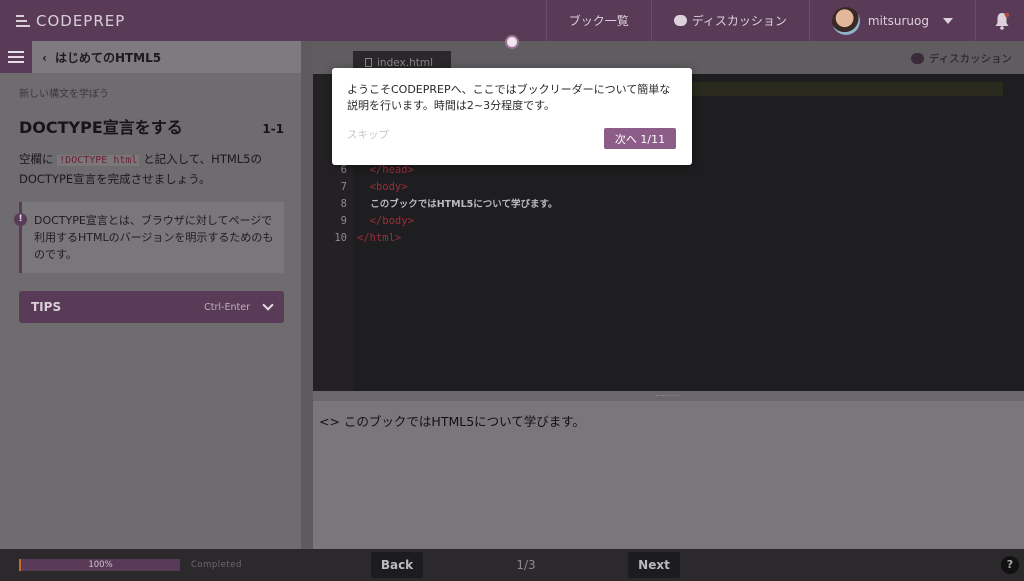 The image size is (1024, 581). I want to click on top-nav: ブック一覧 ディスカッション mitsuruog, so click(784, 20).